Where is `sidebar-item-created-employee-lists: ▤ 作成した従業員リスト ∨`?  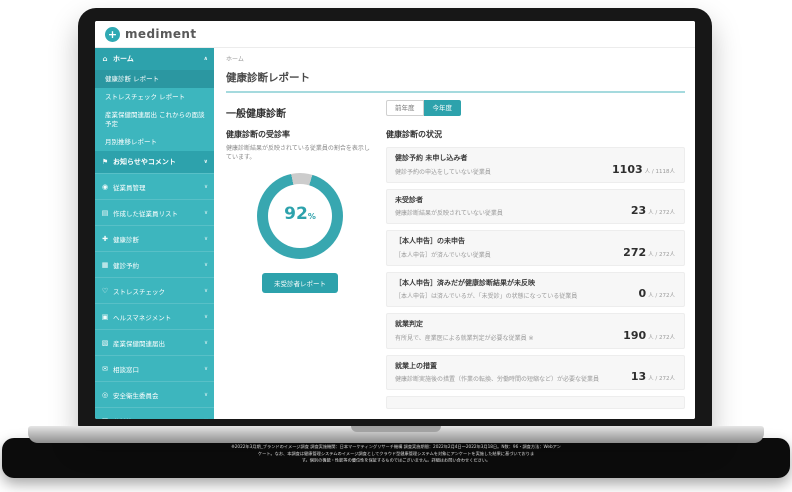 sidebar-item-created-employee-lists: ▤ 作成した従業員リスト ∨ is located at coordinates (154, 212).